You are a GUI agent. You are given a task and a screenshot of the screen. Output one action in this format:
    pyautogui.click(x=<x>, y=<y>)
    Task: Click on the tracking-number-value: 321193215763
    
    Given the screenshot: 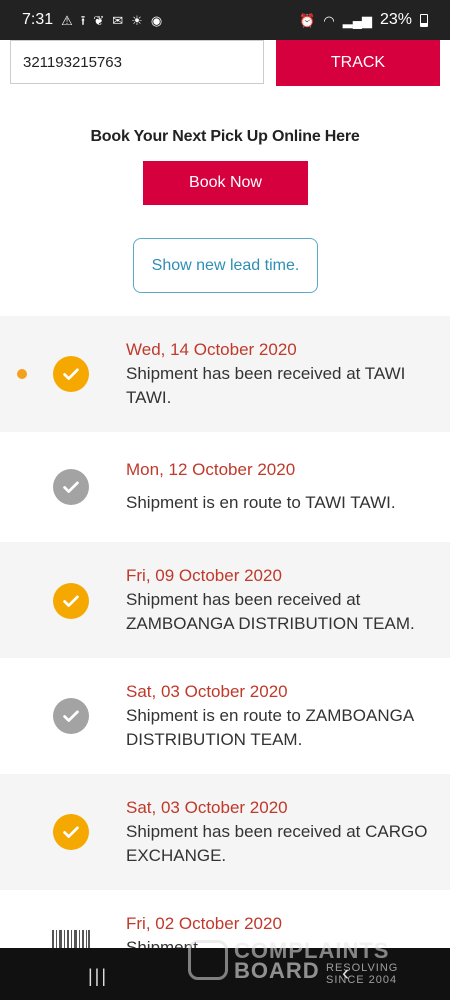 What is the action you would take?
    pyautogui.click(x=72, y=62)
    